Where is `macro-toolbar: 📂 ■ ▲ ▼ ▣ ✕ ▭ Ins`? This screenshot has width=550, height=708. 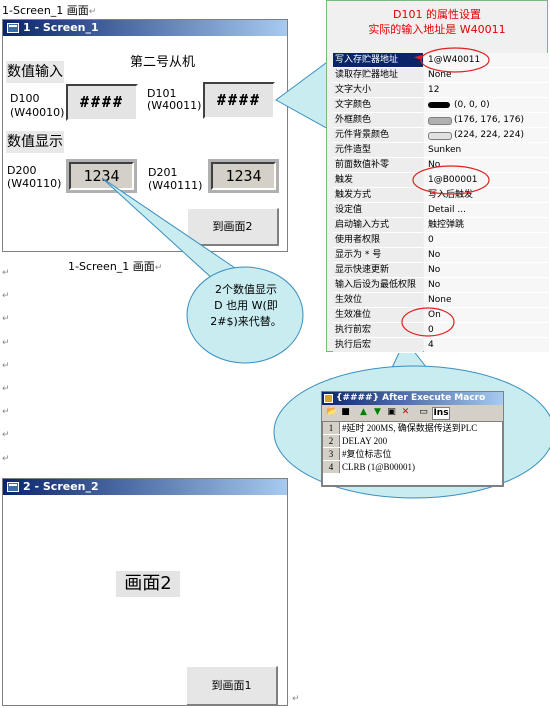 macro-toolbar: 📂 ■ ▲ ▼ ▣ ✕ ▭ Ins is located at coordinates (412, 413).